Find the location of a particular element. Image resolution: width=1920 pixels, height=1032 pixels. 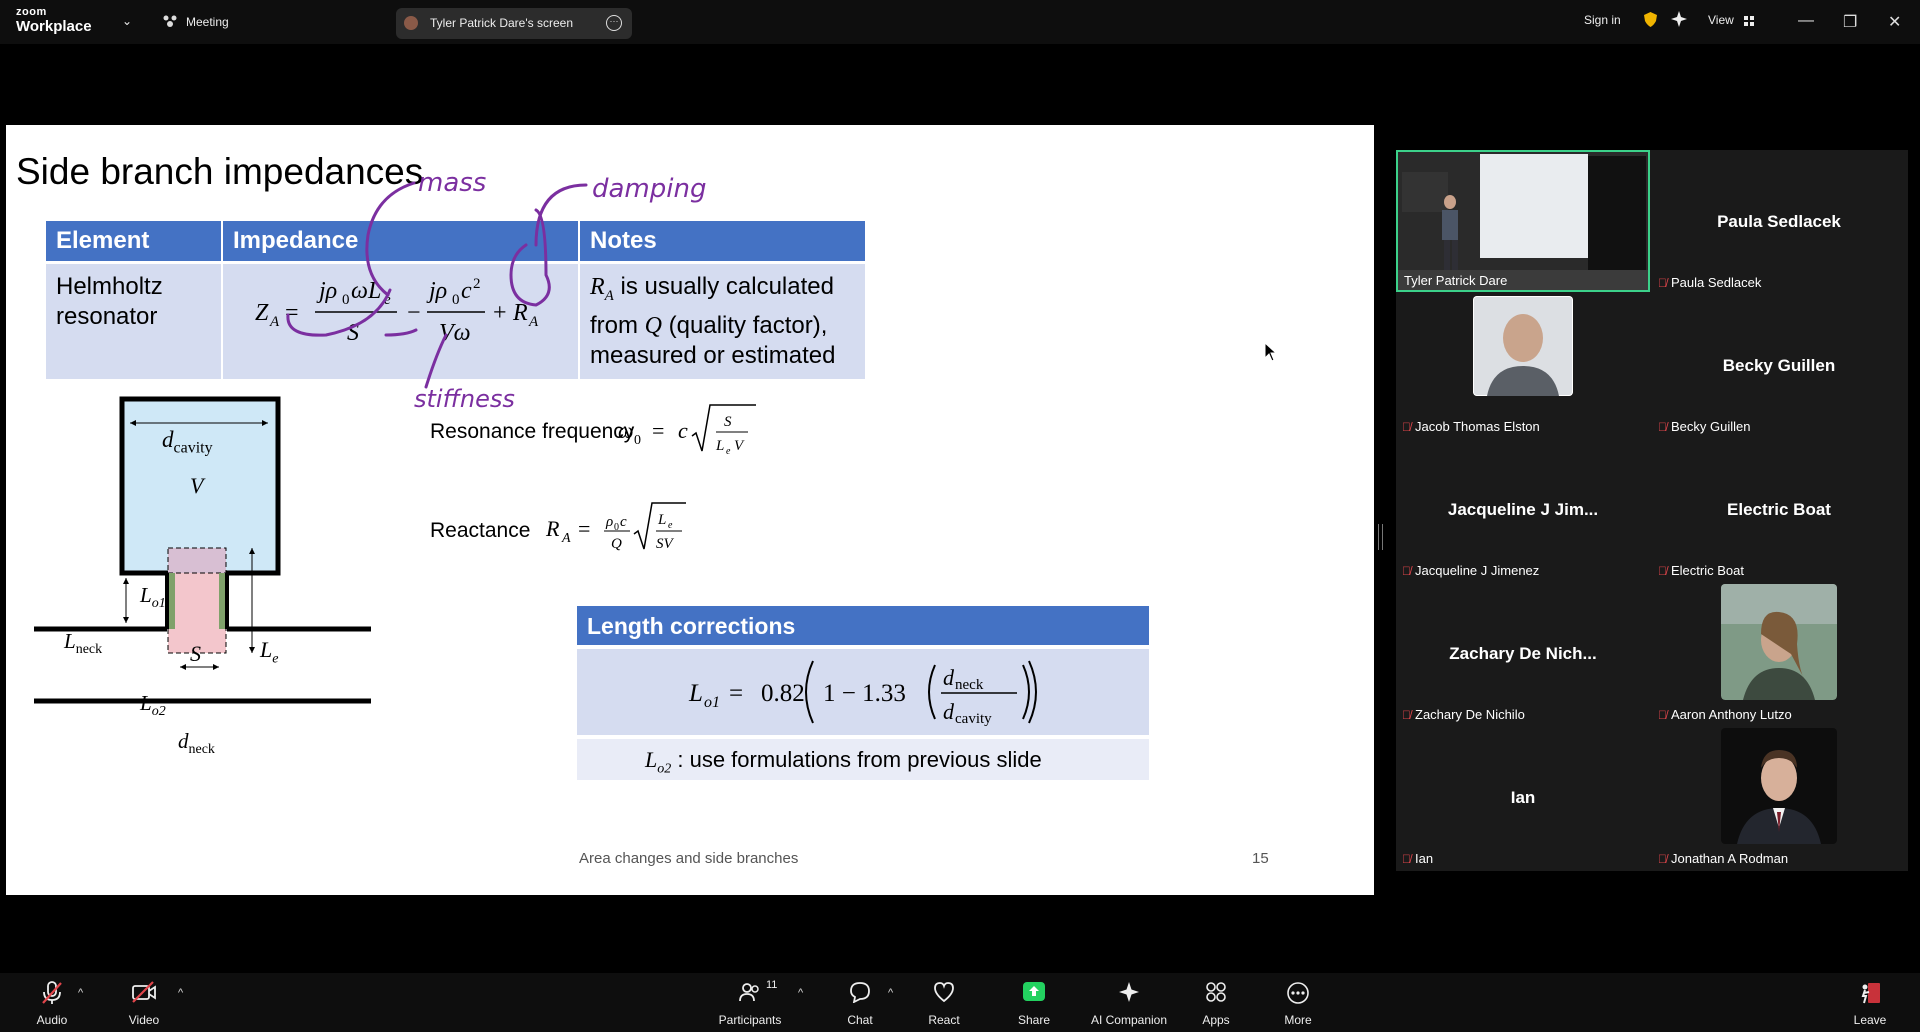

video-tile-aaron: 🎙̸ Aaron Anthony Lutzo is located at coordinates (1779, 653).